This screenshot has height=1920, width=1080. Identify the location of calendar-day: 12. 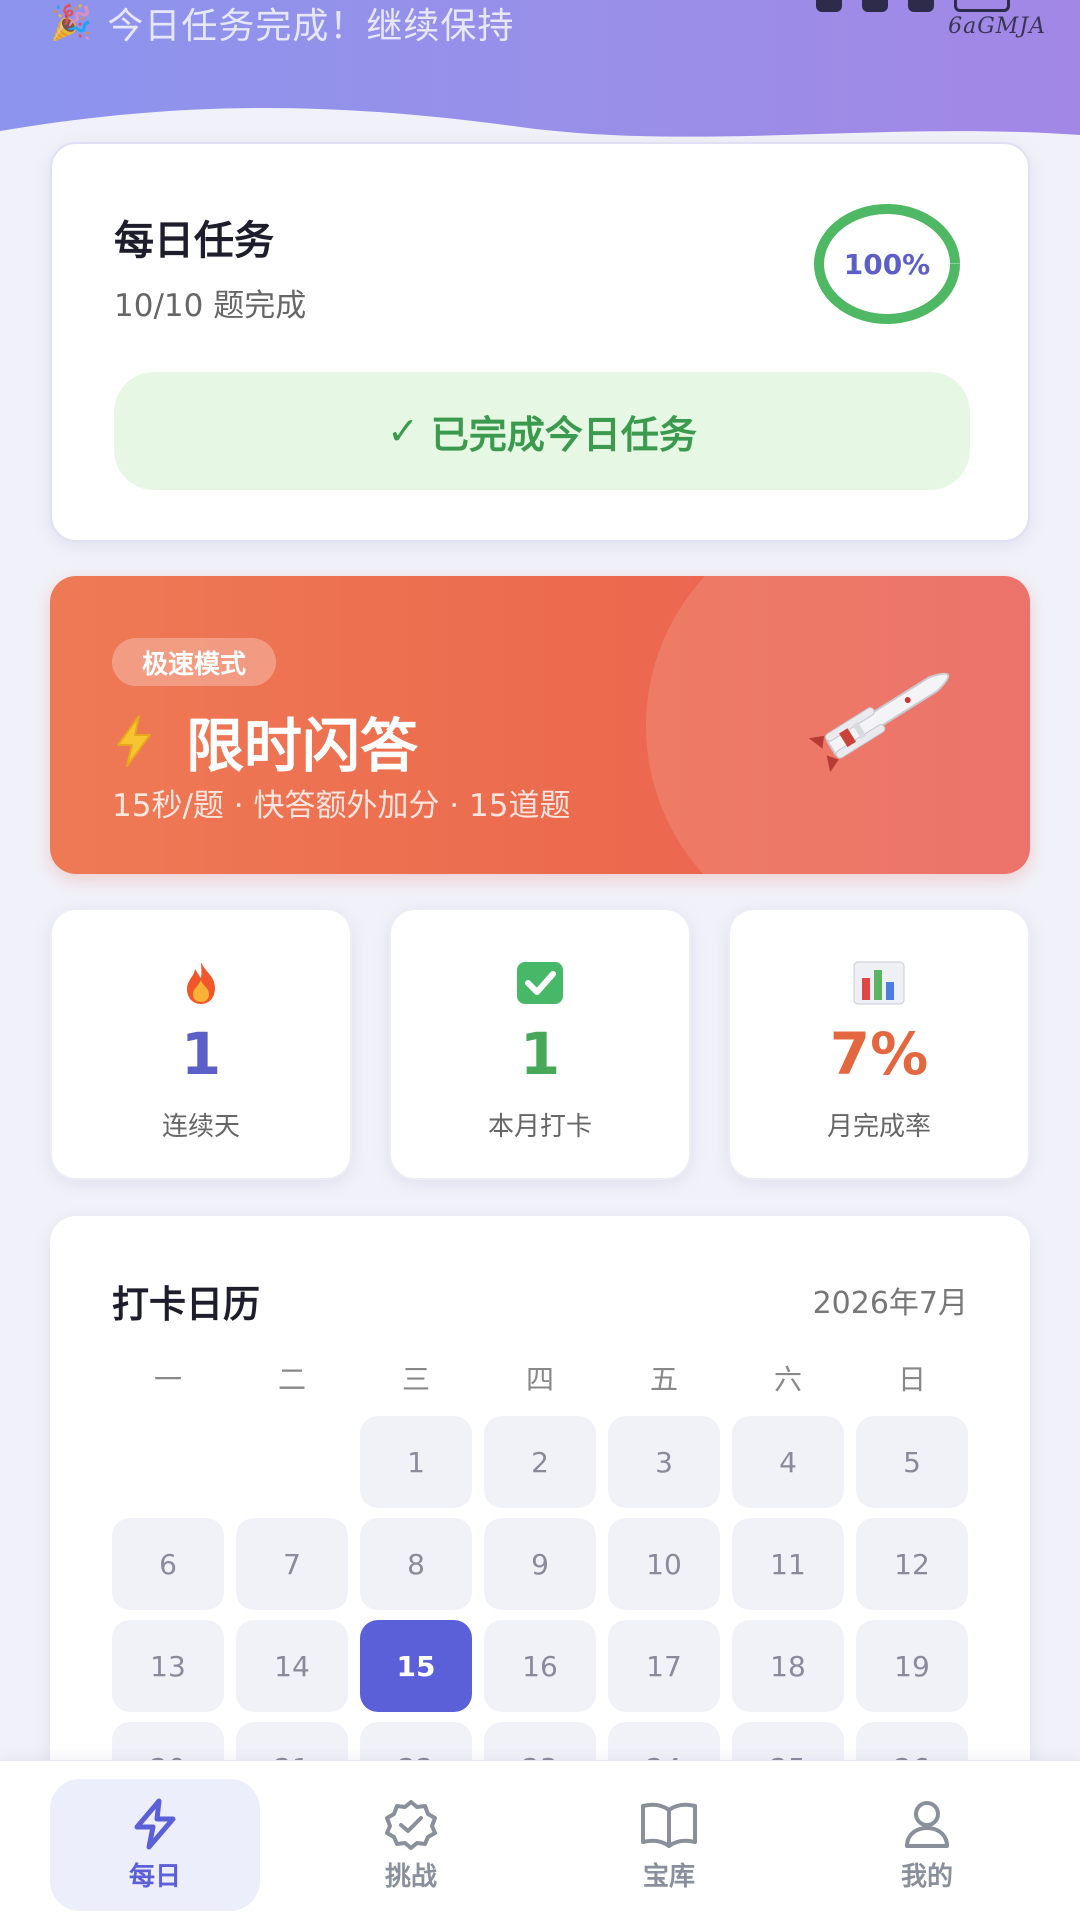
(912, 1564).